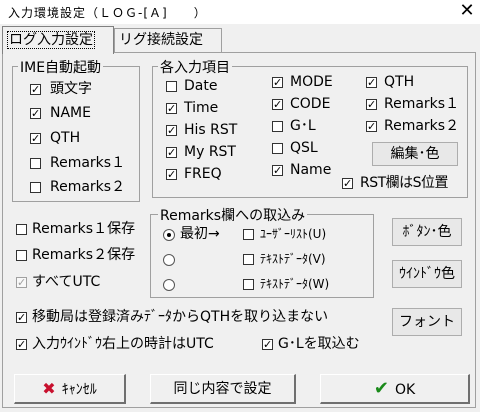 The height and width of the screenshot is (412, 480). I want to click on user-list-checkbox, so click(248, 234).